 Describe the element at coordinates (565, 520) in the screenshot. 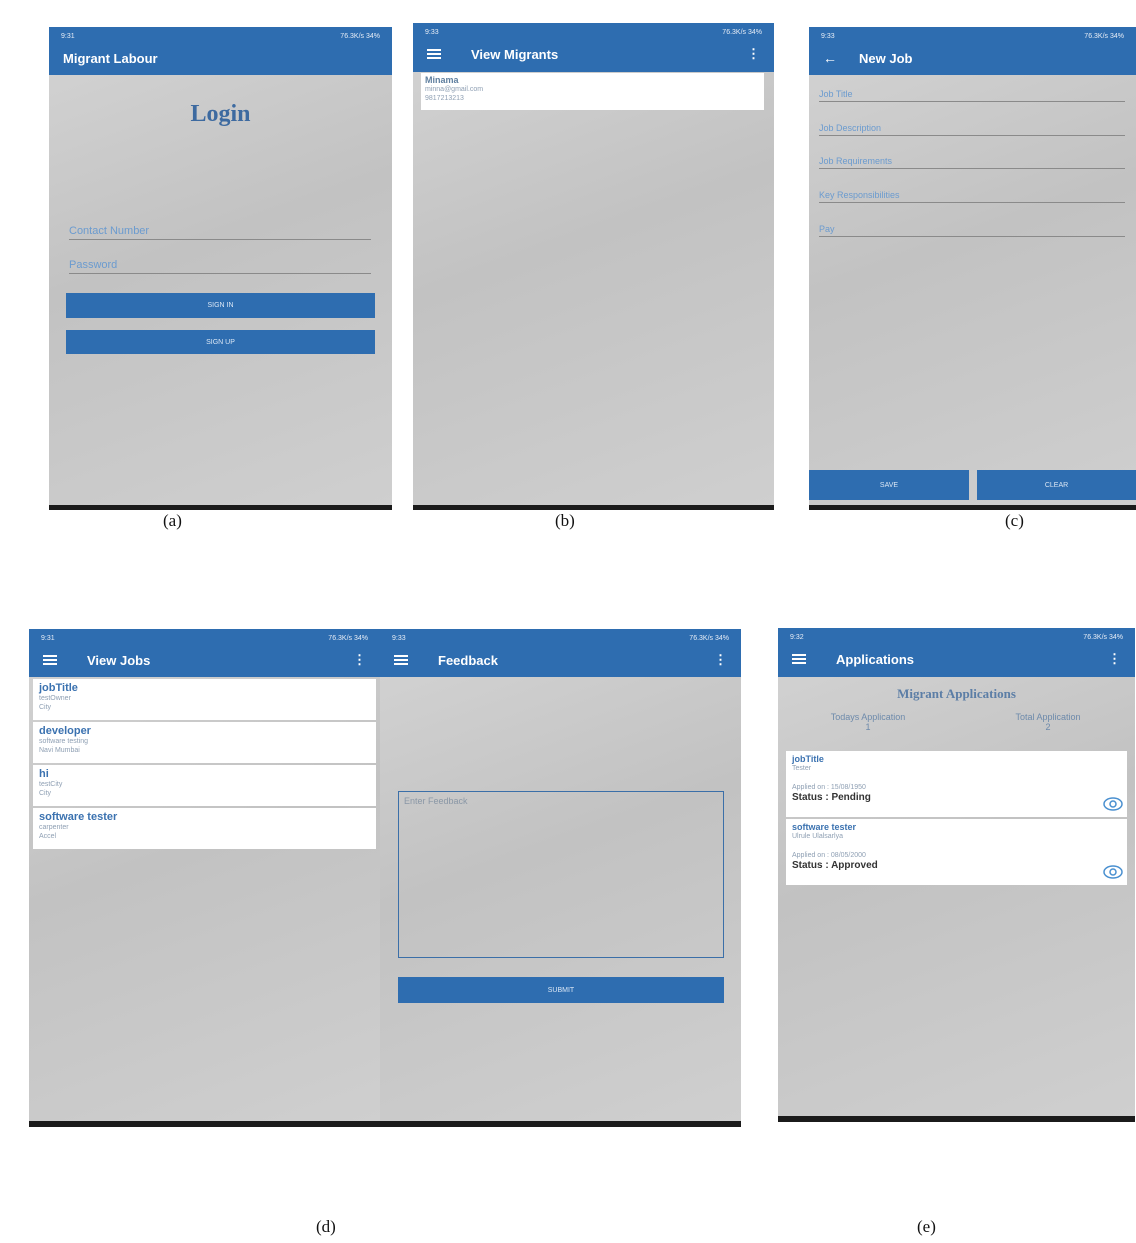

I see `caption-b: (b)` at that location.